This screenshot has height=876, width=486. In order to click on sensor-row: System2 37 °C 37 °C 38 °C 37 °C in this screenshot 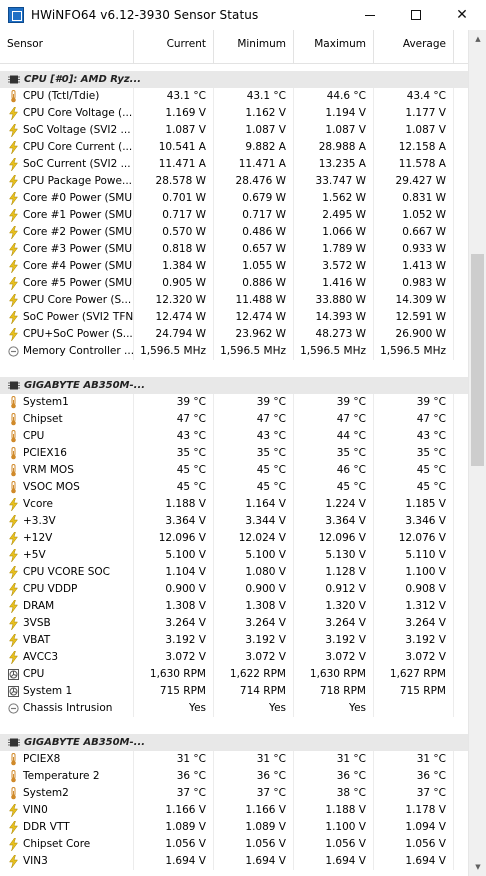, I will do `click(234, 793)`.